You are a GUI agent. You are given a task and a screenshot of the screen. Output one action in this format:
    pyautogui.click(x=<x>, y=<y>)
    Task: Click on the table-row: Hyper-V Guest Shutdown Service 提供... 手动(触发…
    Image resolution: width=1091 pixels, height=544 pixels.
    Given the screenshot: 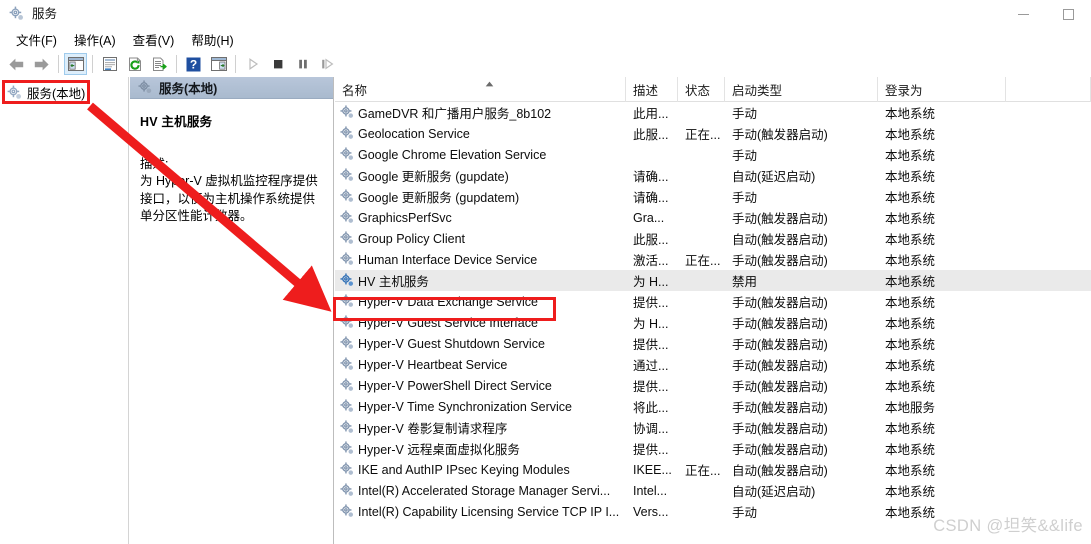 What is the action you would take?
    pyautogui.click(x=713, y=343)
    